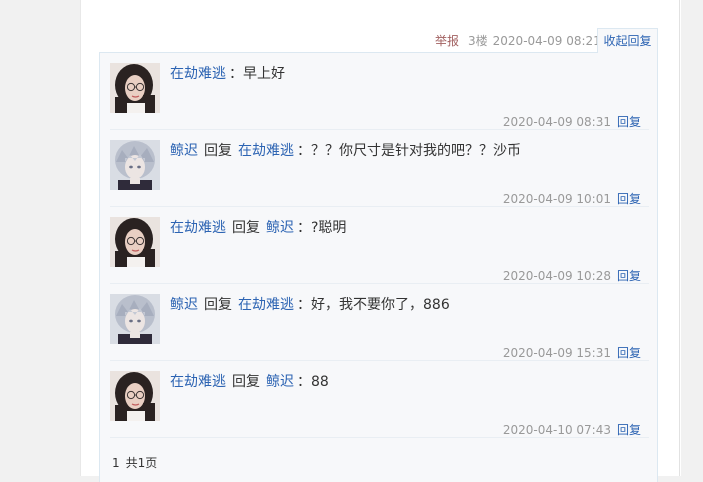 This screenshot has width=703, height=482. Describe the element at coordinates (116, 463) in the screenshot. I see `current-page: 1` at that location.